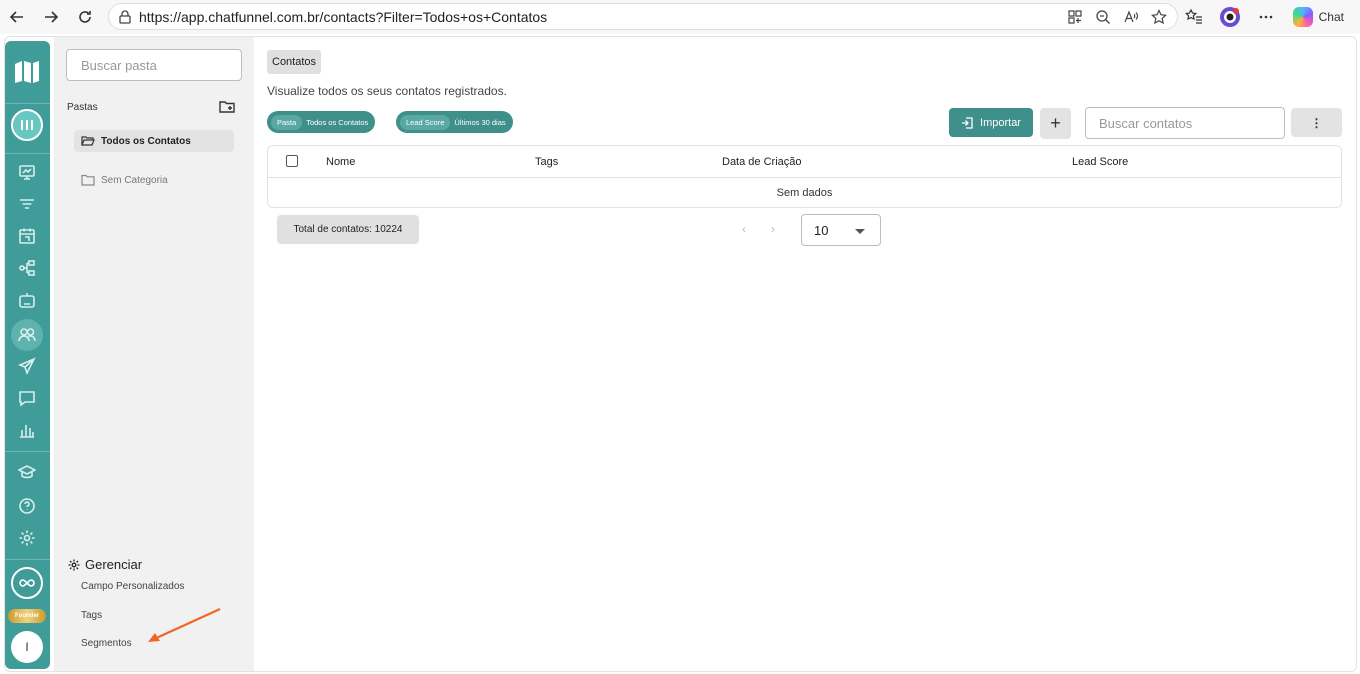 This screenshot has height=674, width=1360. What do you see at coordinates (1000, 122) in the screenshot?
I see `import-label: Importar` at bounding box center [1000, 122].